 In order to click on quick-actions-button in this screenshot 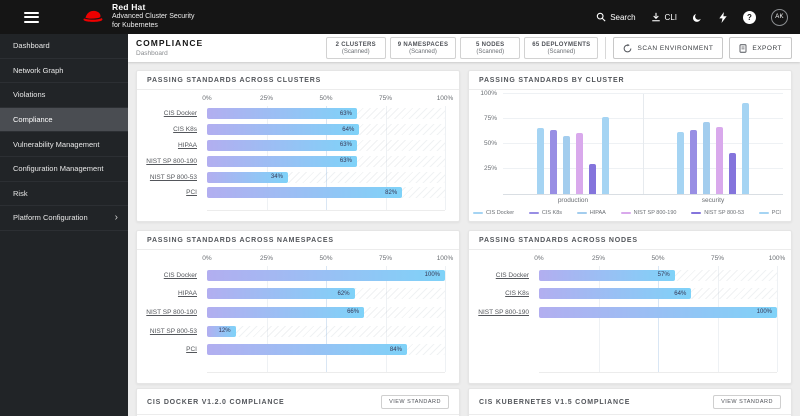, I will do `click(723, 17)`.